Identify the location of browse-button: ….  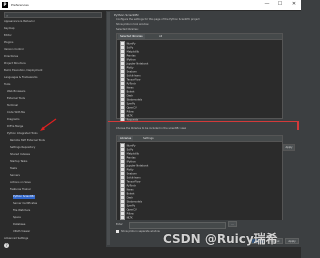
(232, 224).